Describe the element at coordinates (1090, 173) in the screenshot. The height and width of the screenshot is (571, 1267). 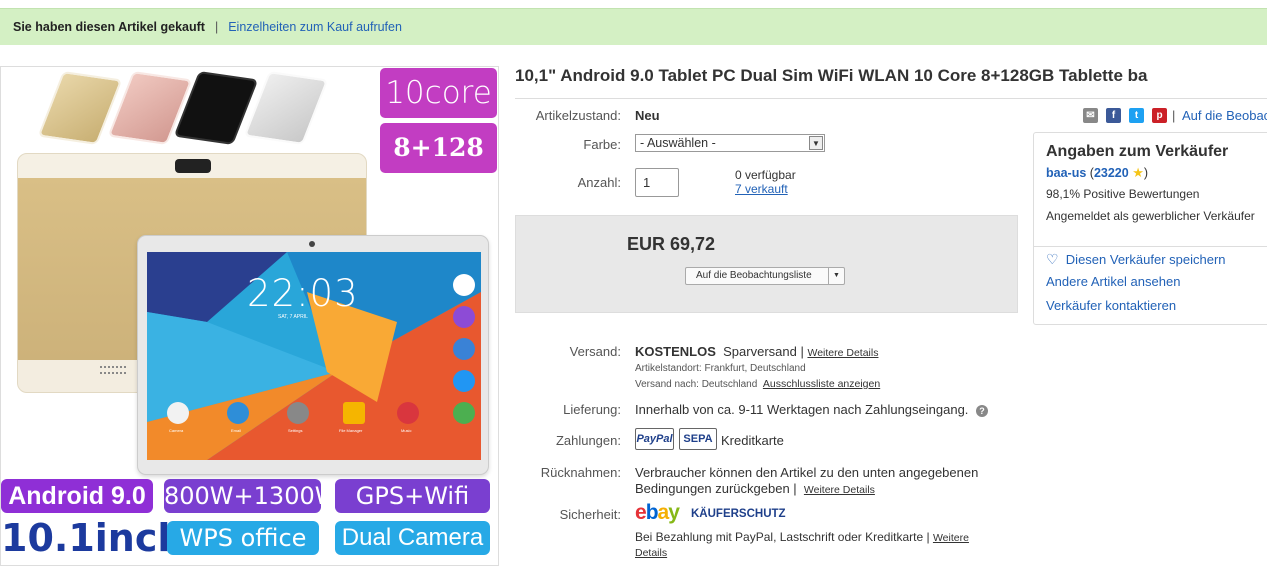
I see `feedback-open: (` at that location.